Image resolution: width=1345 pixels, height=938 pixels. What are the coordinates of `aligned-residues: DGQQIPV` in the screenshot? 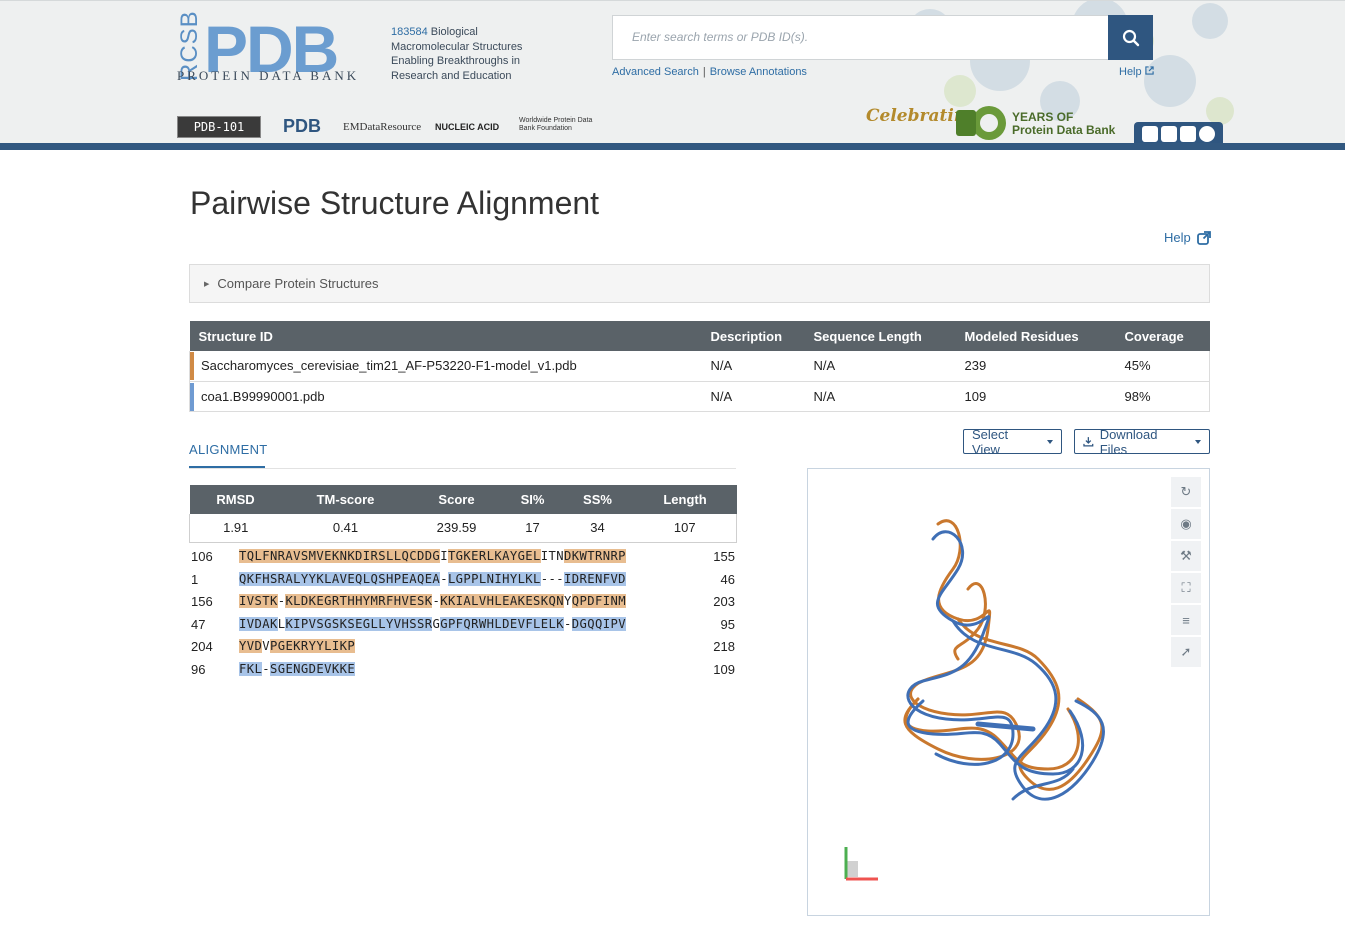 It's located at (598, 623).